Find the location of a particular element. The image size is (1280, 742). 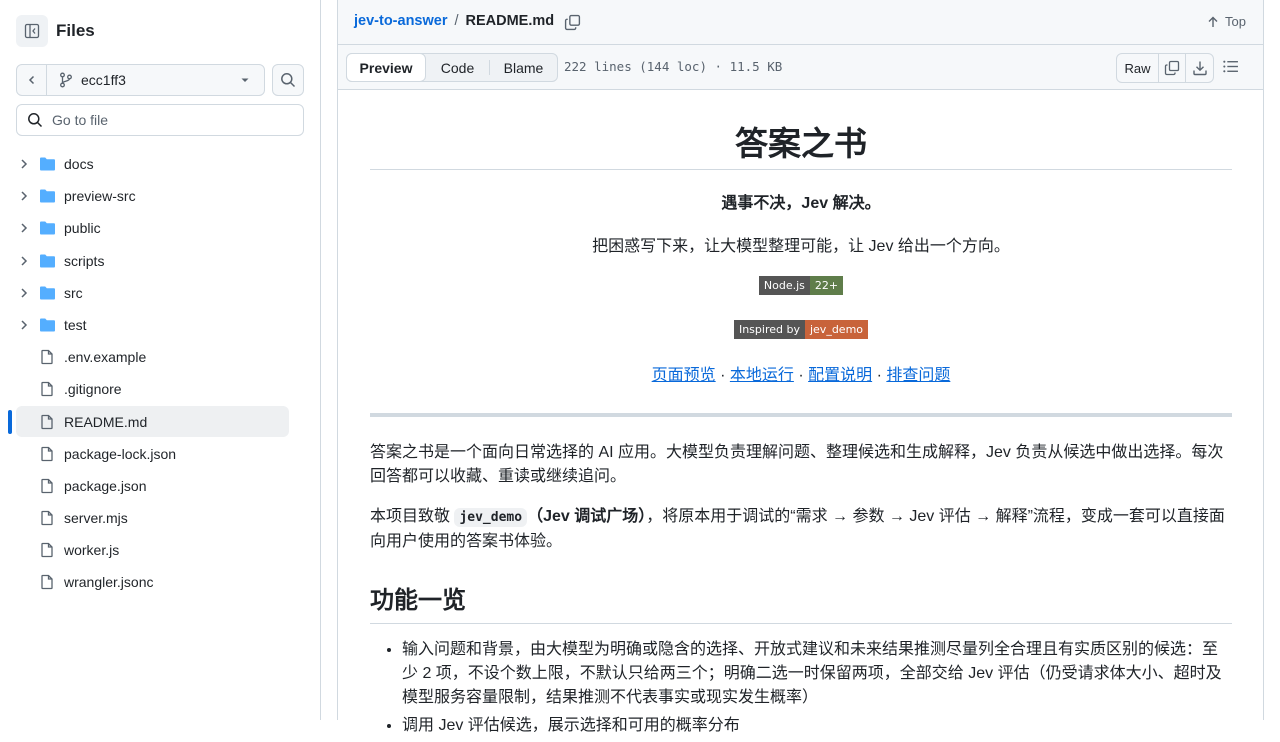

branch-selector: ecc1ff3 is located at coordinates (140, 80).